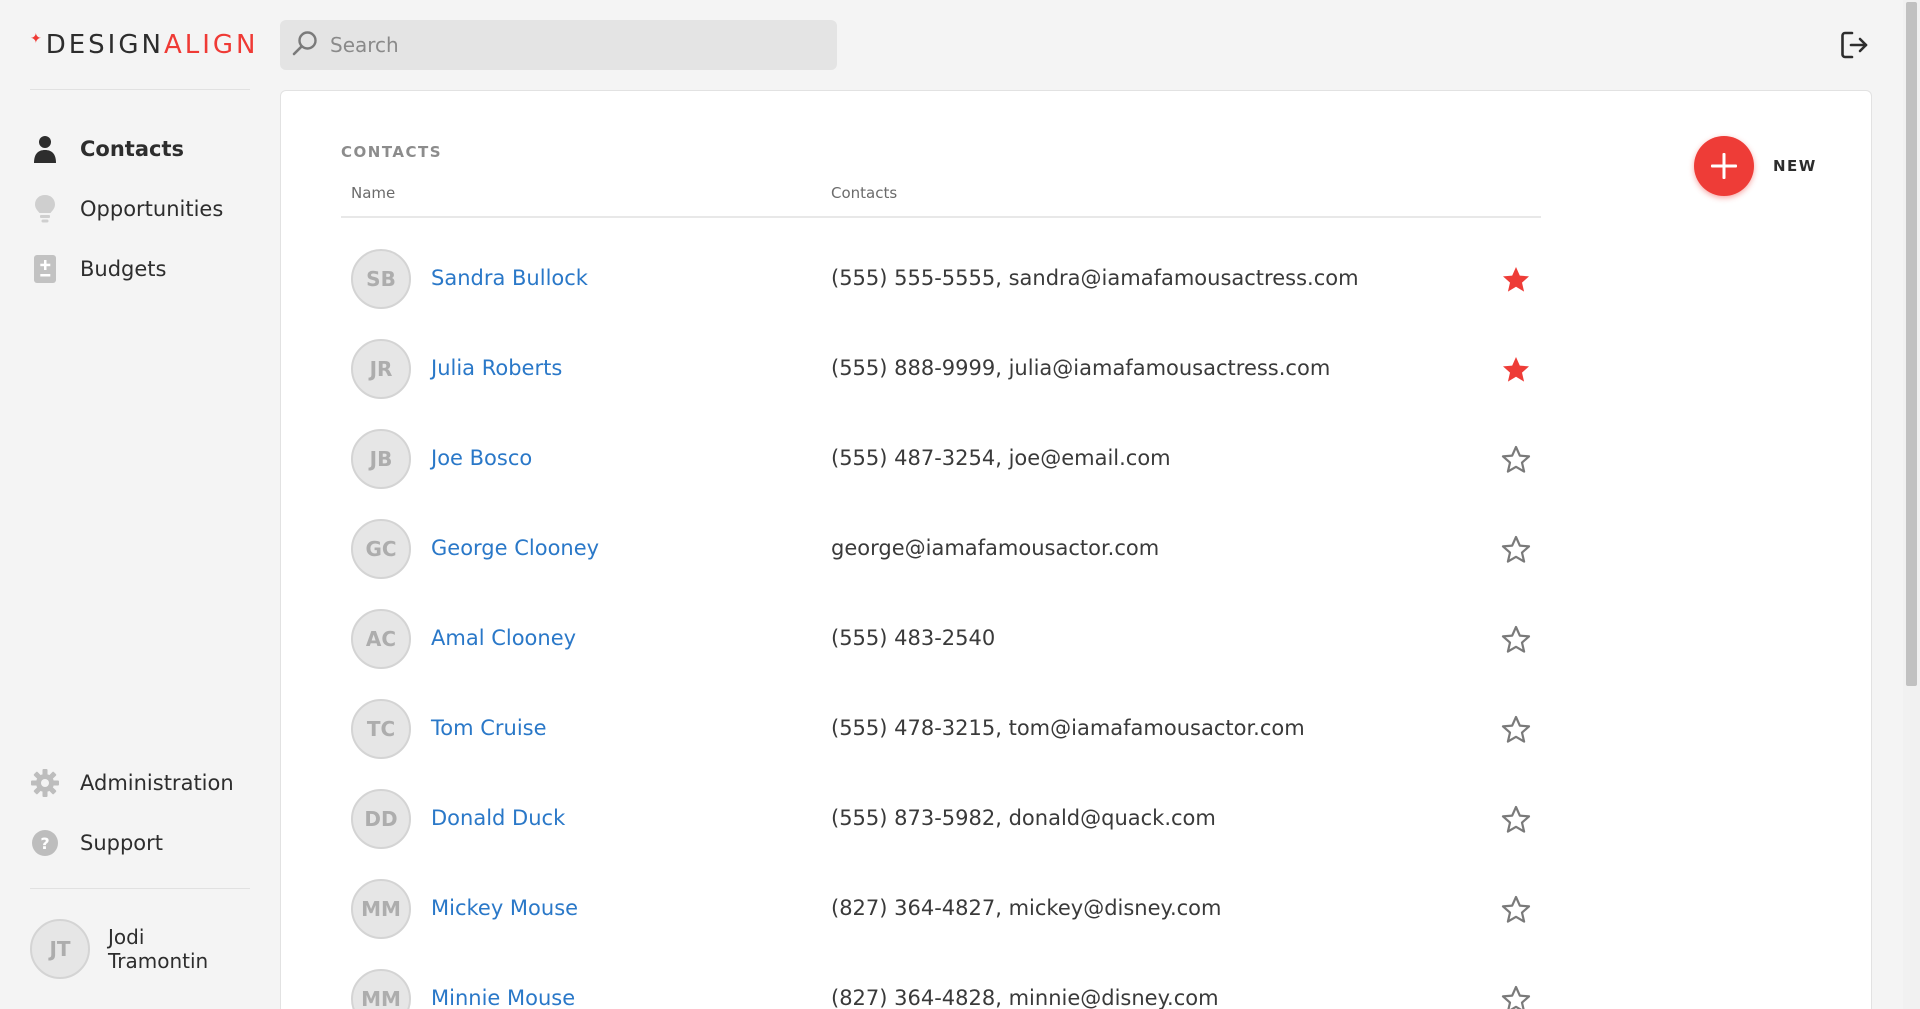 This screenshot has height=1009, width=1920. Describe the element at coordinates (481, 458) in the screenshot. I see `contact-name-link: Joe Bosco` at that location.